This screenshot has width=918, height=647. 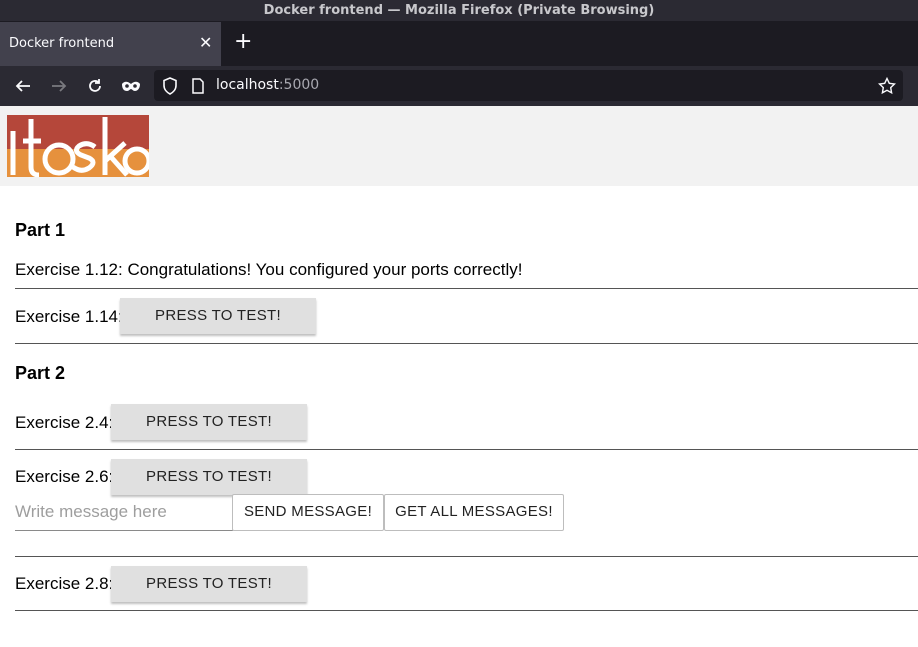 I want to click on bookmark-star-icon, so click(x=887, y=86).